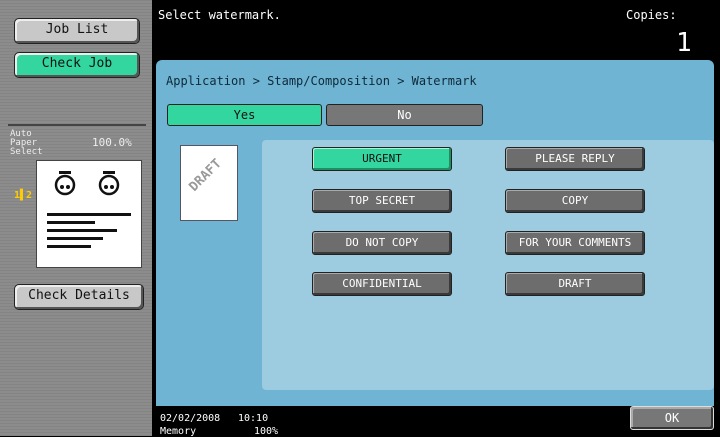 Image resolution: width=720 pixels, height=437 pixels. I want to click on check-details-button: Check Details, so click(79, 297).